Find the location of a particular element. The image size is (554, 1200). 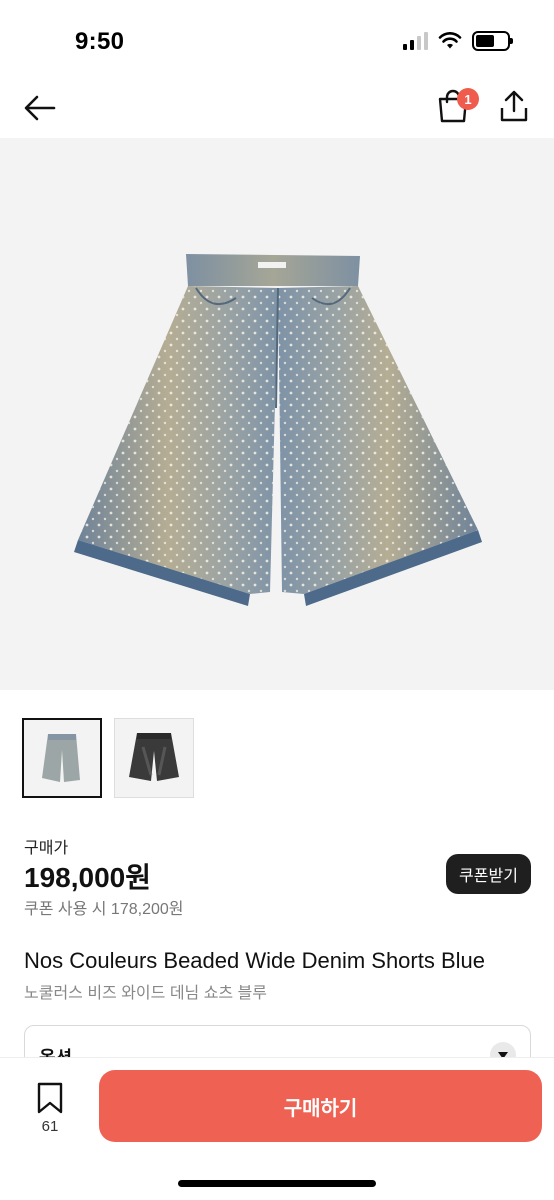

thumbnail-black-image is located at coordinates (154, 757).